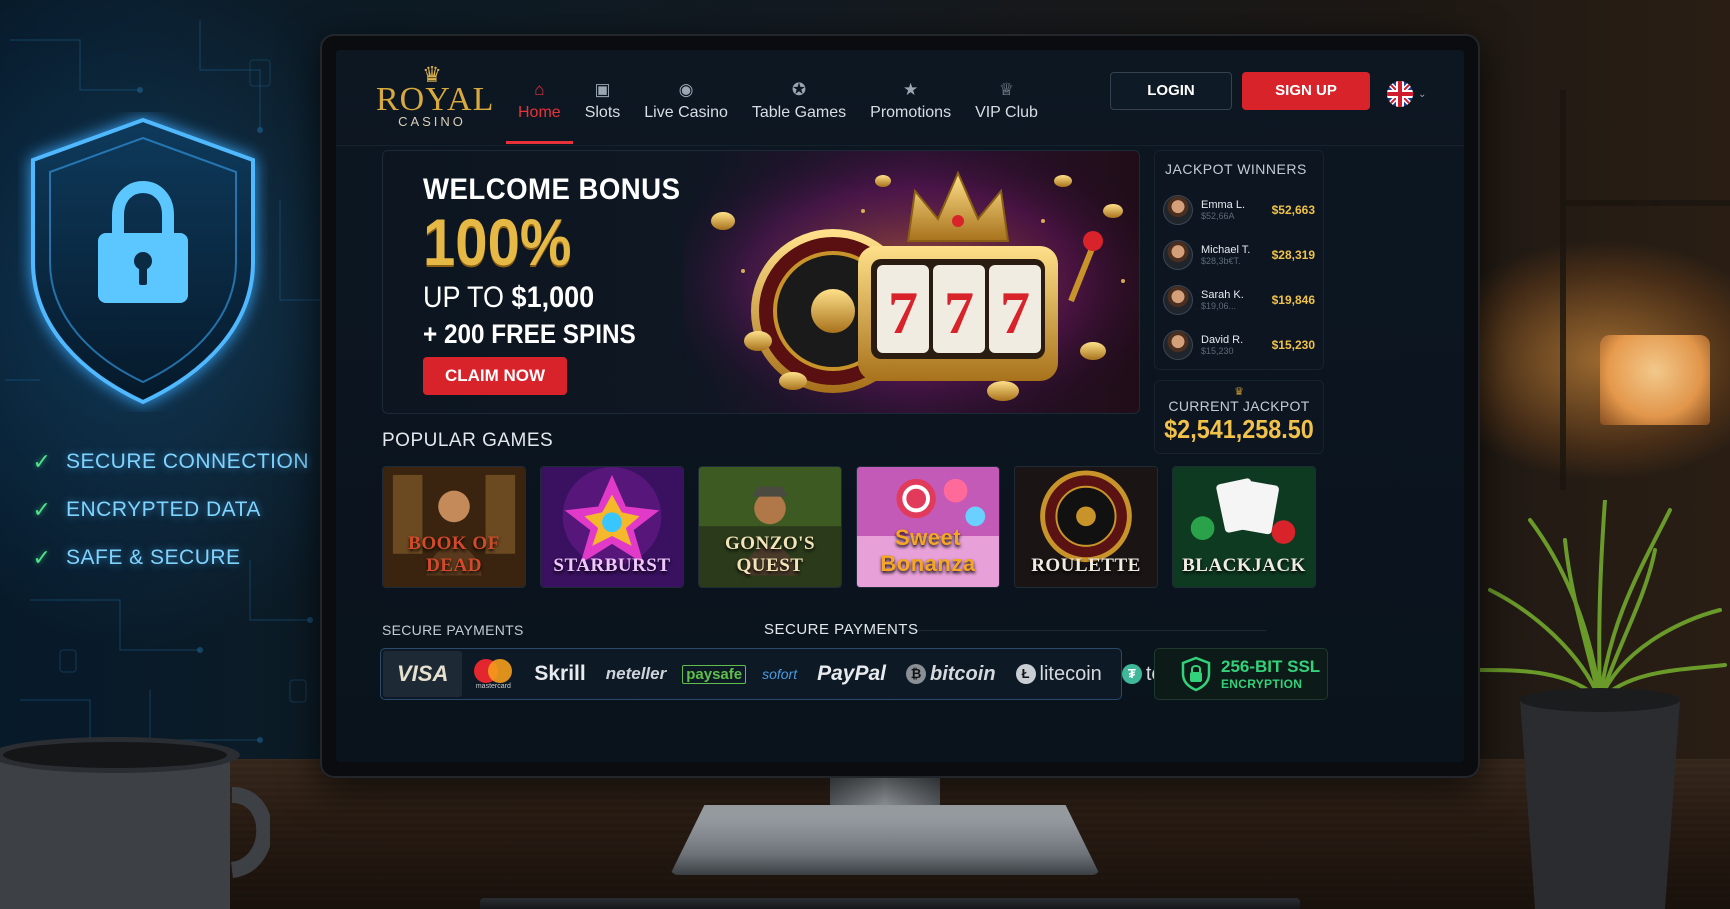 The width and height of the screenshot is (1730, 909). What do you see at coordinates (169, 462) in the screenshot?
I see `feature-item: ✓ SECURE CONNECTION` at bounding box center [169, 462].